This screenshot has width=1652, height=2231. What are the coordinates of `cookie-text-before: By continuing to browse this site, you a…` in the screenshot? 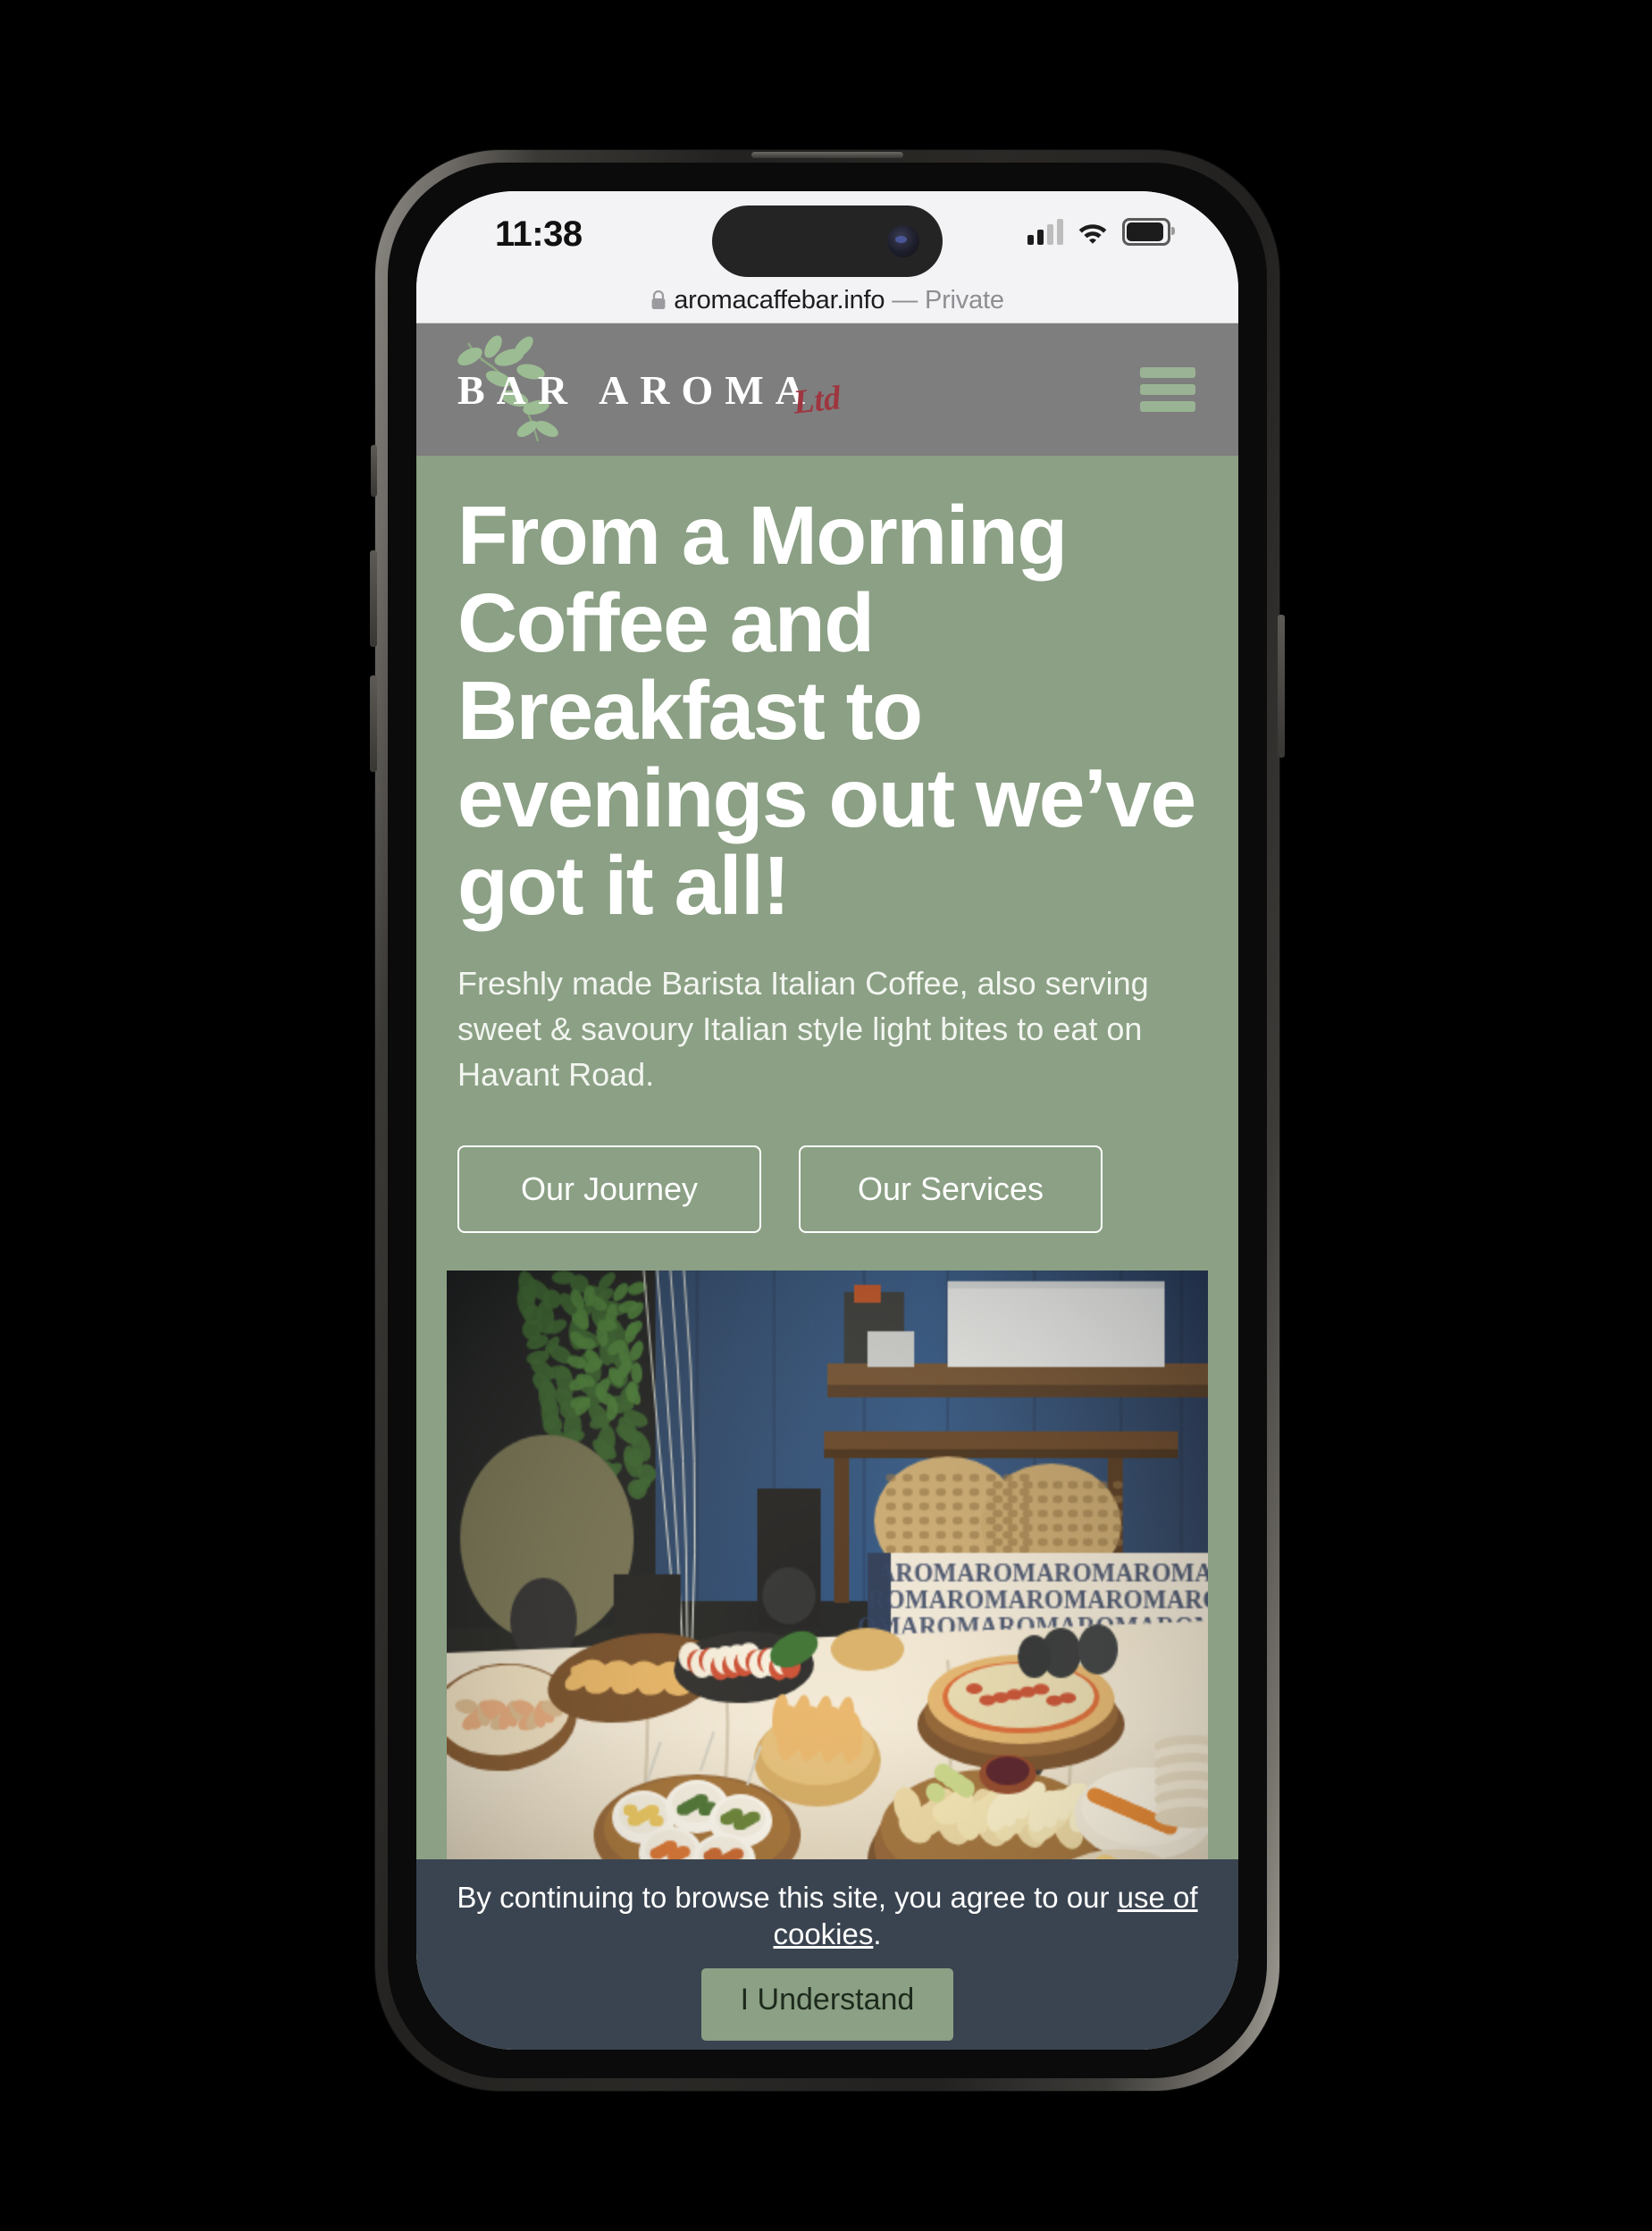 It's located at (787, 1897).